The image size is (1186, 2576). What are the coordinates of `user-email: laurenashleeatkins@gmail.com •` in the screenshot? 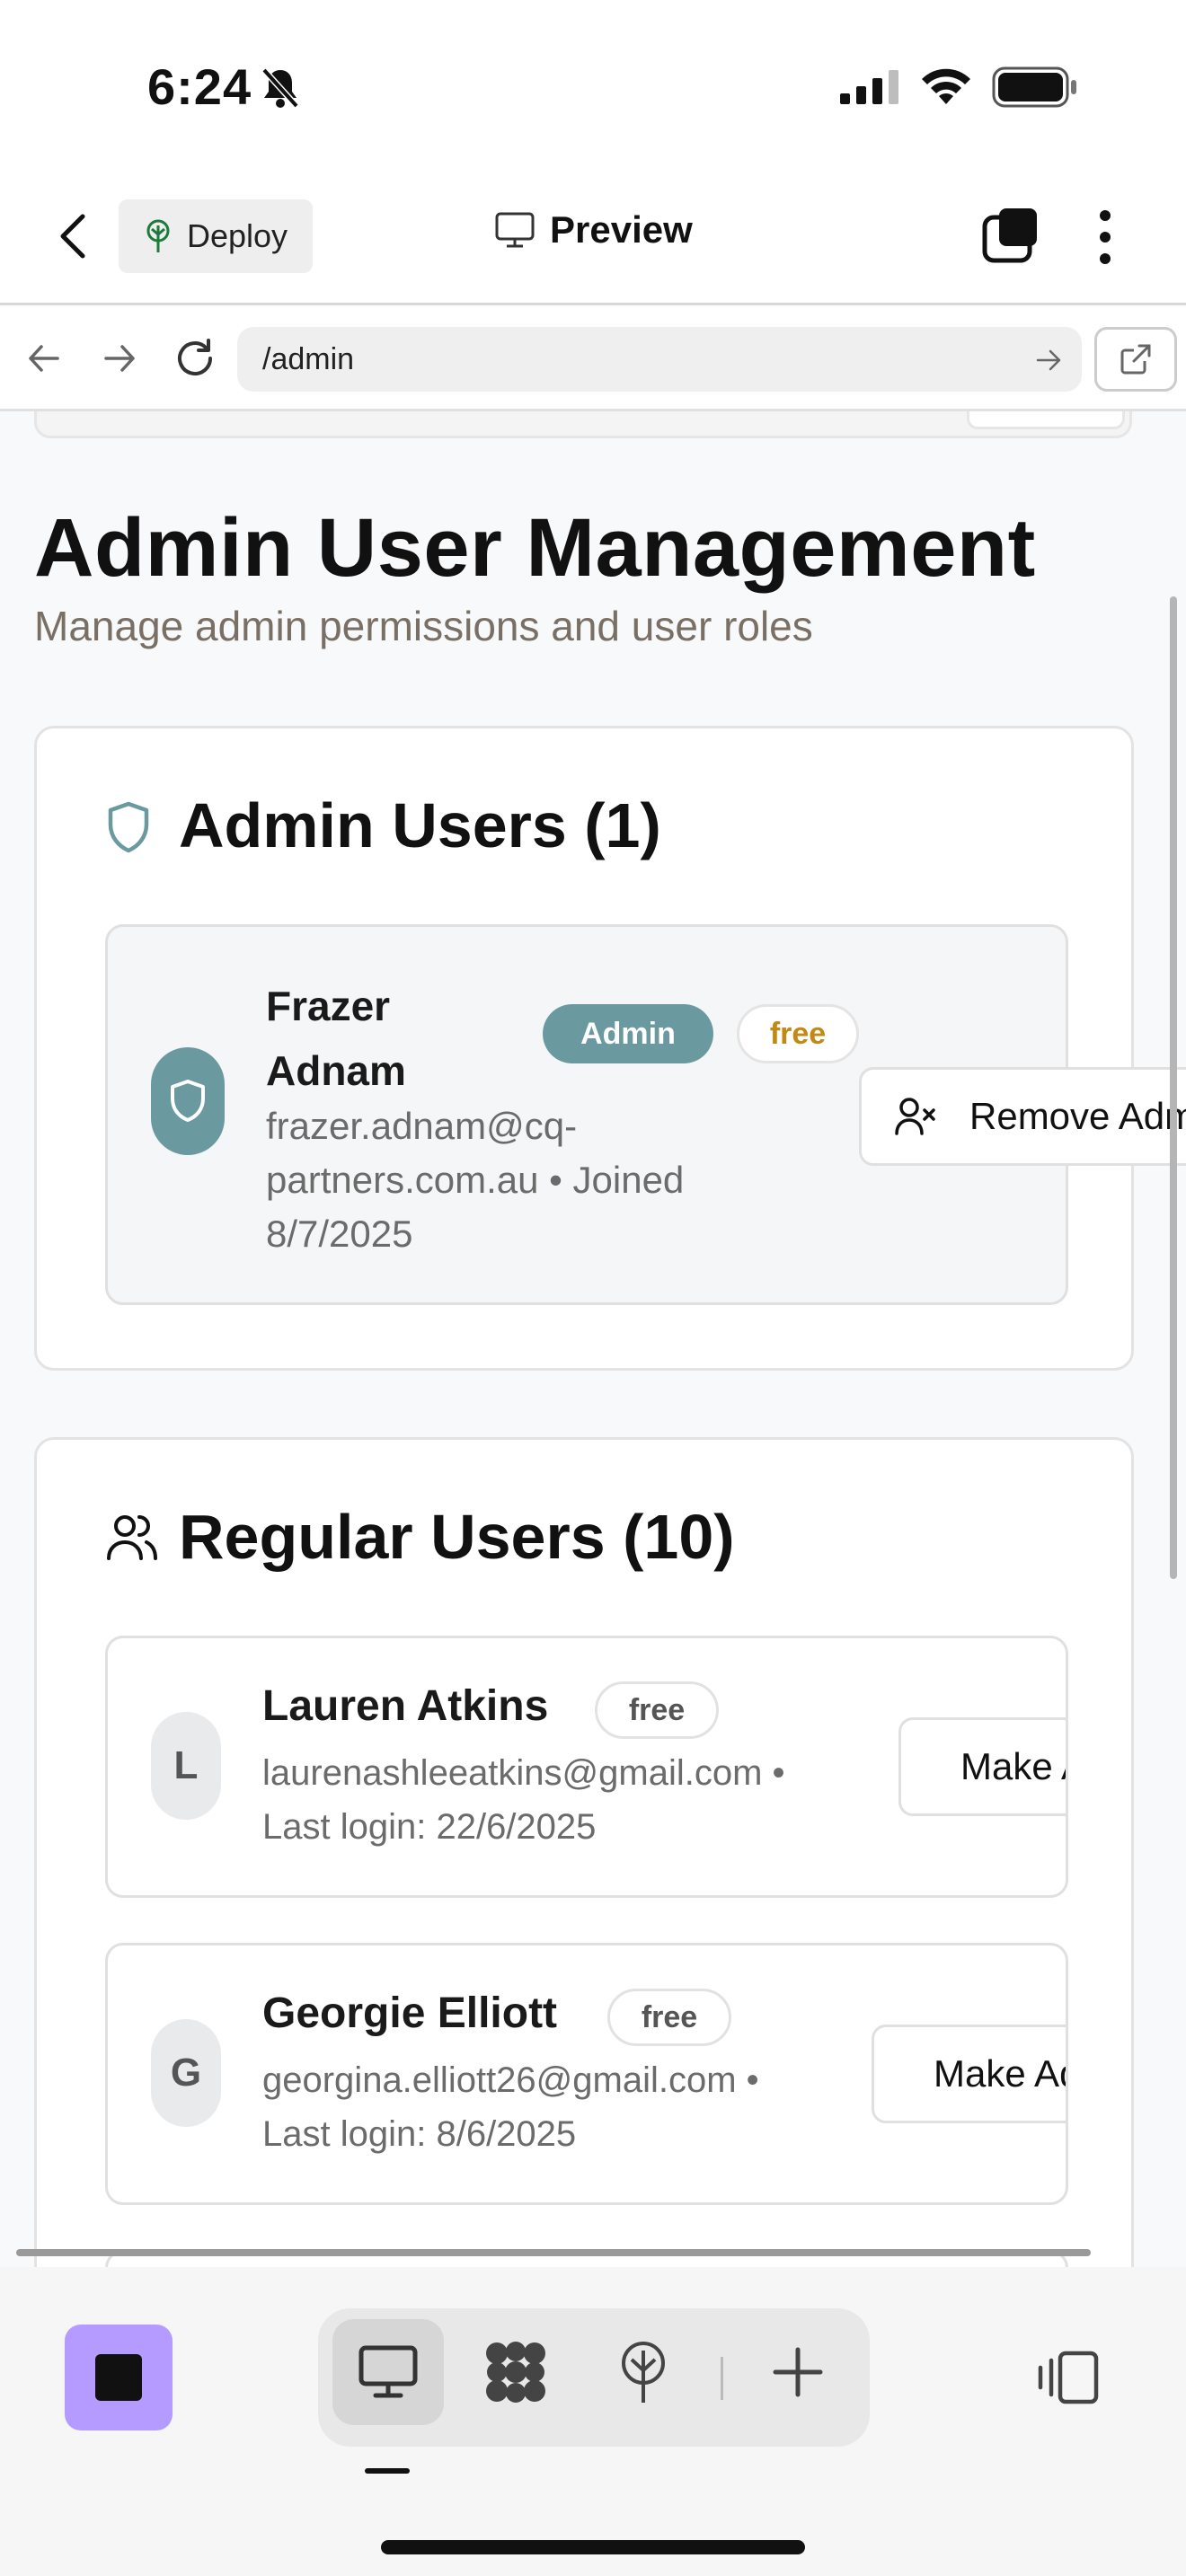 It's located at (523, 1773).